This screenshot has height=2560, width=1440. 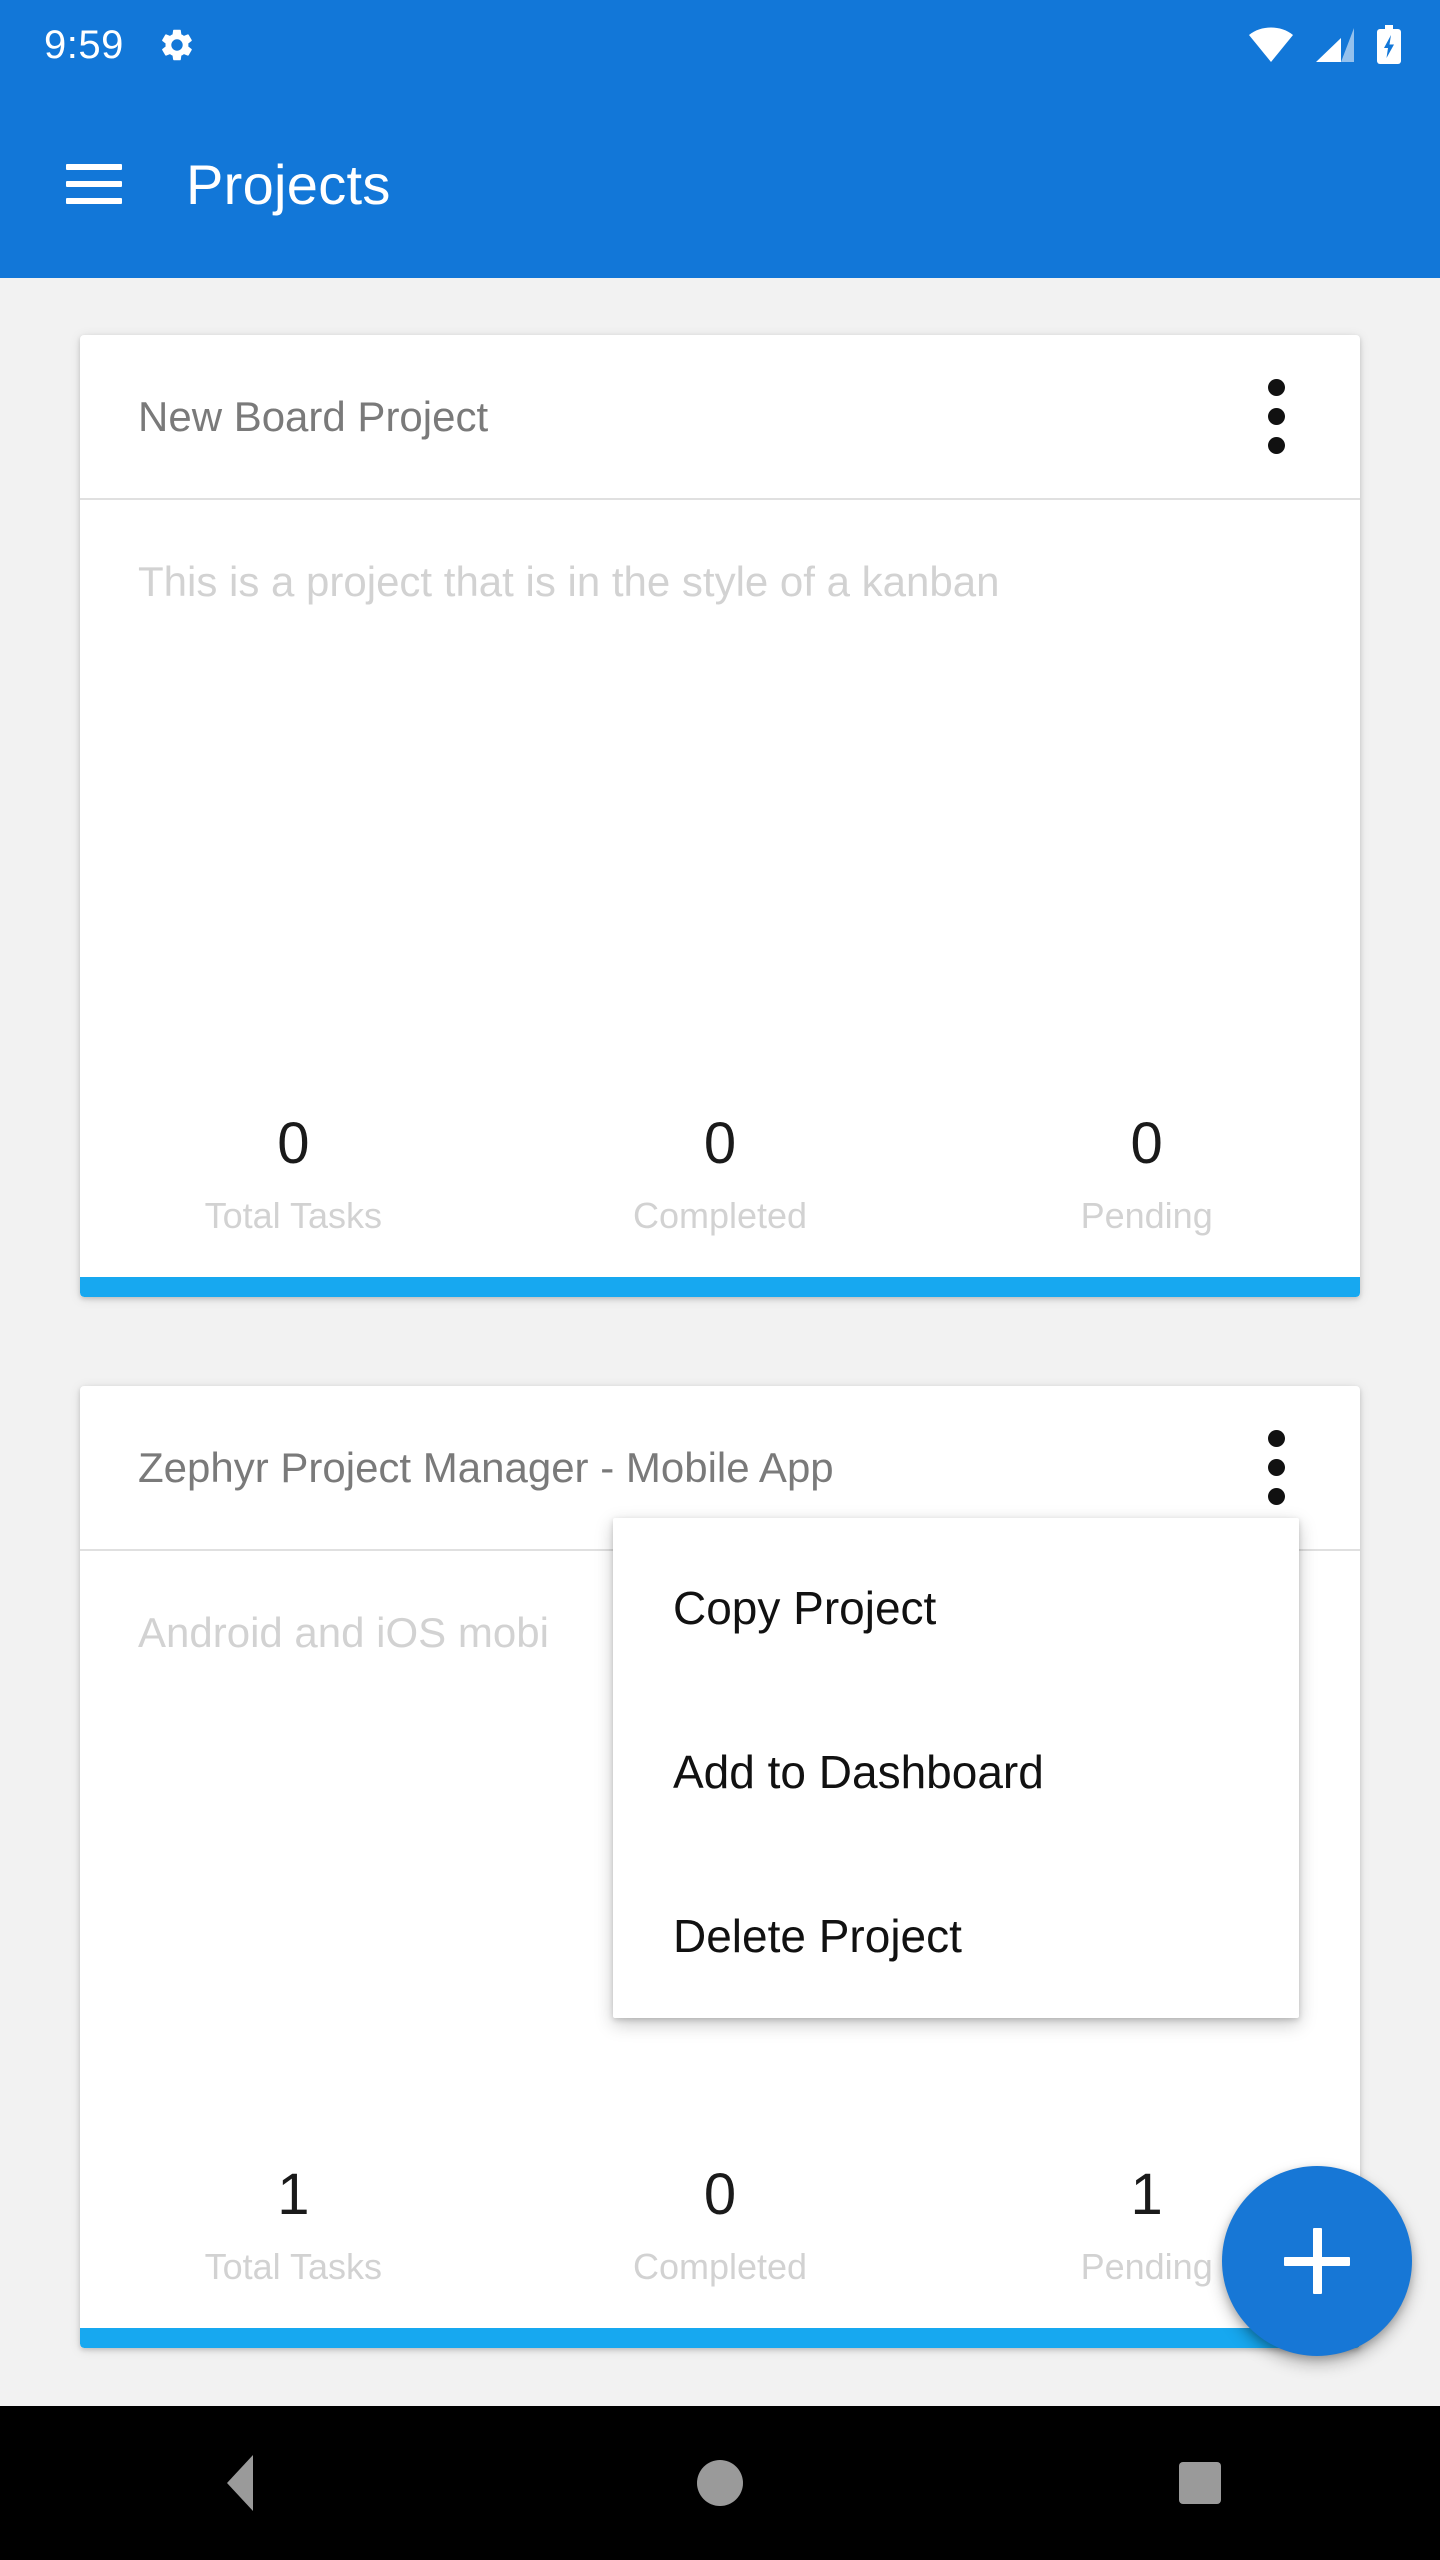 I want to click on menu-item-add-to-dashboard: Add to Dashboard, so click(x=956, y=1772).